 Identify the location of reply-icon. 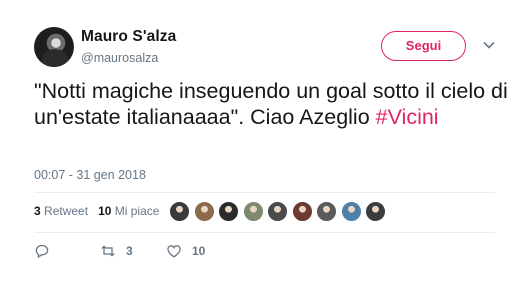
(42, 251).